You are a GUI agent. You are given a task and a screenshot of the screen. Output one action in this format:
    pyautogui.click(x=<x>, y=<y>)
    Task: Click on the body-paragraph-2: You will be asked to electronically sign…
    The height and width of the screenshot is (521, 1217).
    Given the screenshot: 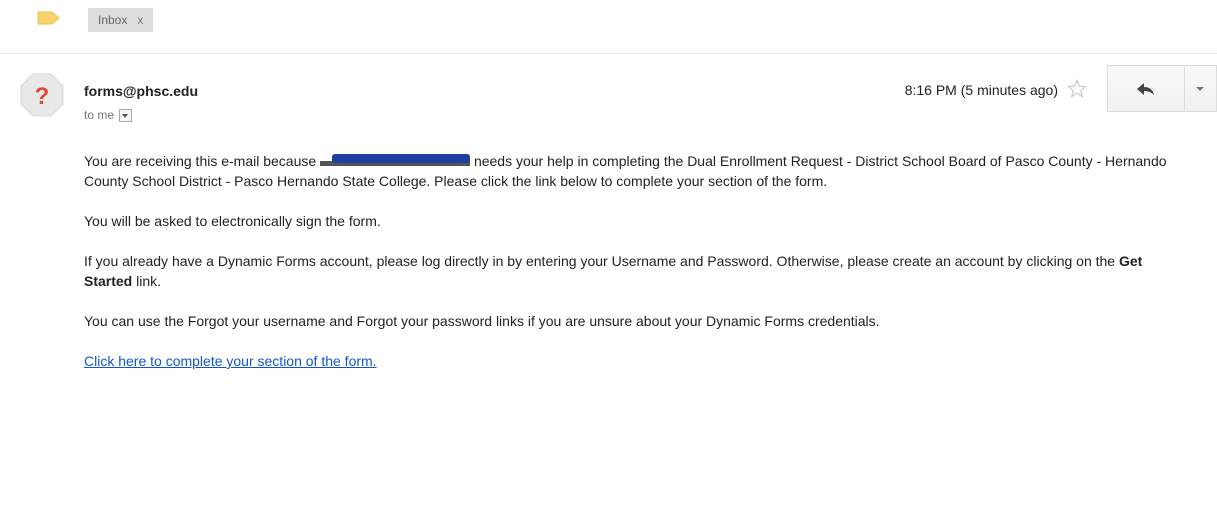 What is the action you would take?
    pyautogui.click(x=232, y=221)
    